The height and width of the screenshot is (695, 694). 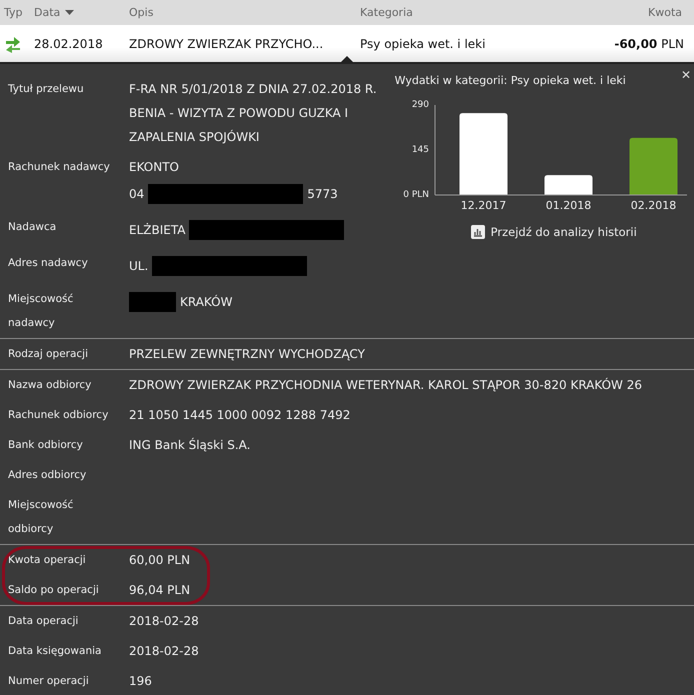 What do you see at coordinates (568, 205) in the screenshot?
I see `axis-category-label: 01.2018` at bounding box center [568, 205].